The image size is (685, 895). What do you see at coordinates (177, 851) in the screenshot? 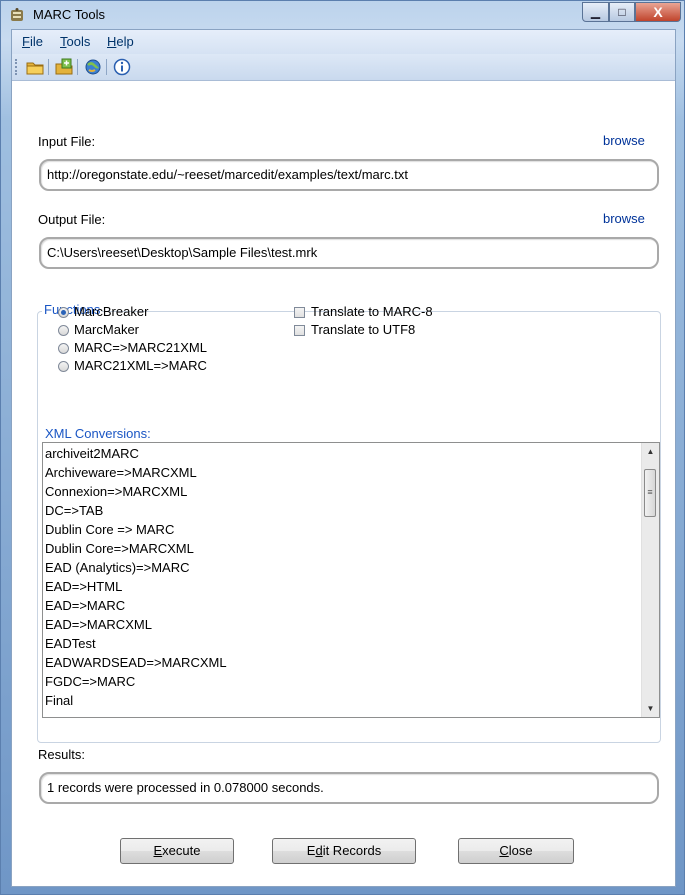
I see `execute-button: Execute` at bounding box center [177, 851].